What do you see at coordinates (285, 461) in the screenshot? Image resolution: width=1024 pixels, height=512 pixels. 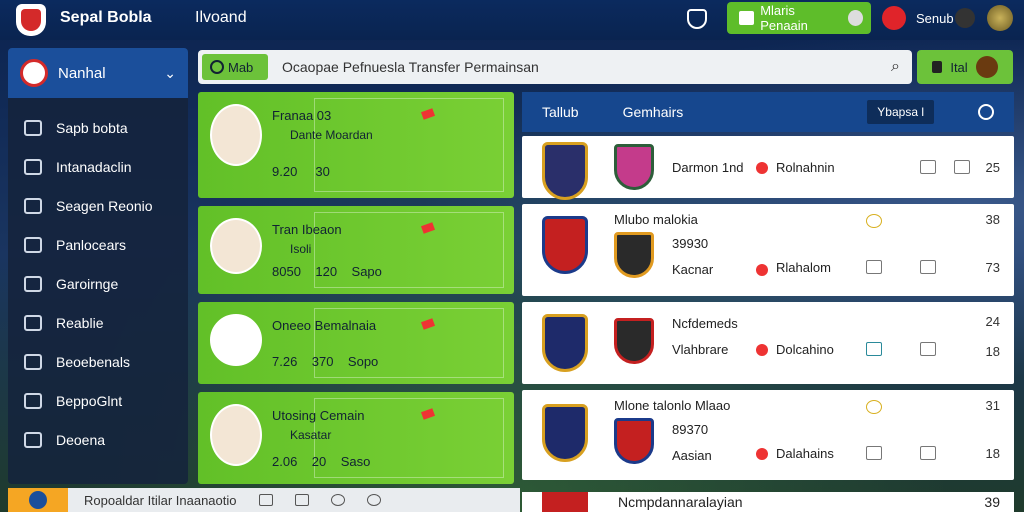 I see `player-stat: 2.06` at bounding box center [285, 461].